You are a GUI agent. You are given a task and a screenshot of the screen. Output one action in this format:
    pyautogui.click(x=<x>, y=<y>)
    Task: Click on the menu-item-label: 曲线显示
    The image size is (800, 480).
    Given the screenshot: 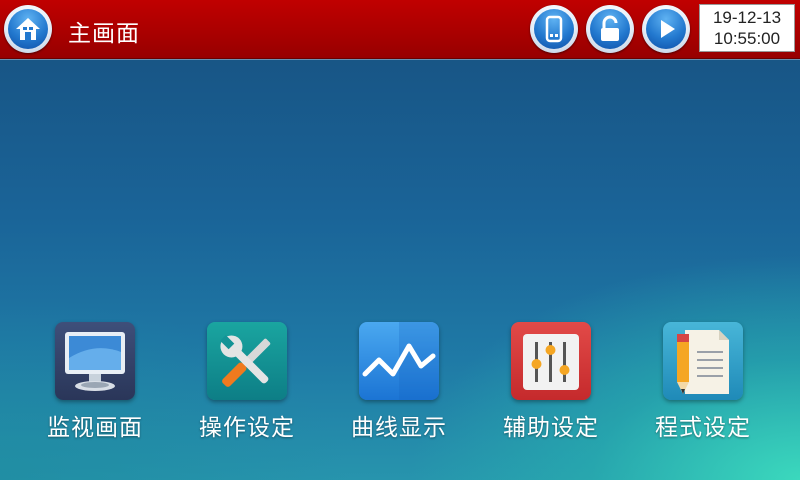 What is the action you would take?
    pyautogui.click(x=399, y=428)
    